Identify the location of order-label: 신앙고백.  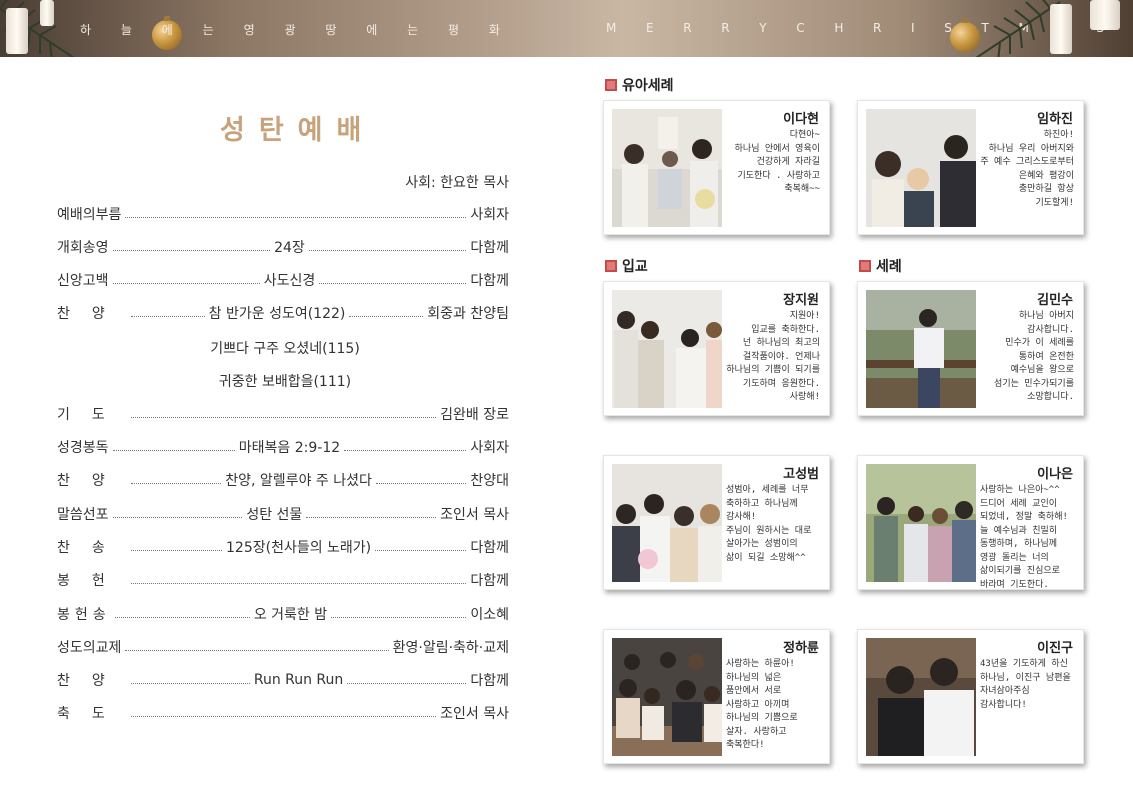
(83, 281).